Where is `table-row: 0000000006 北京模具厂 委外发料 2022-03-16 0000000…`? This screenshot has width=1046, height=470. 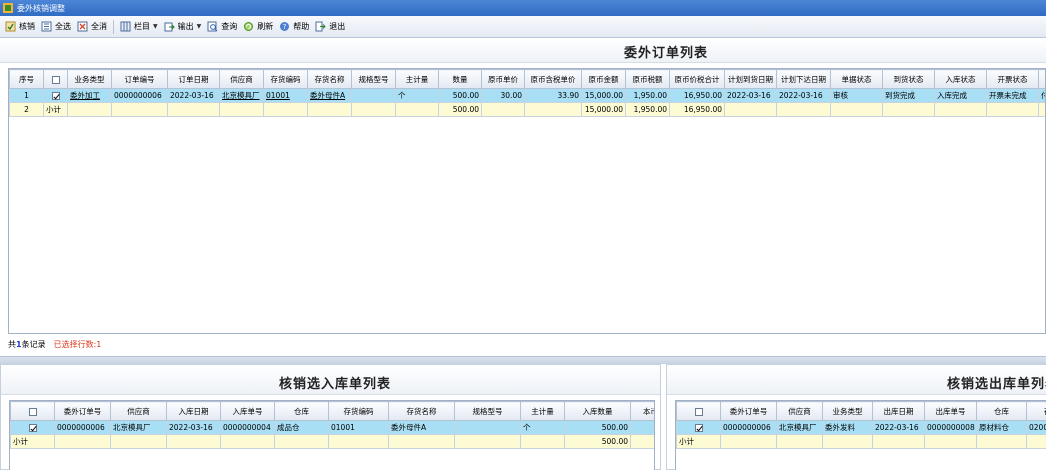 table-row: 0000000006 北京模具厂 委外发料 2022-03-16 0000000… is located at coordinates (861, 427).